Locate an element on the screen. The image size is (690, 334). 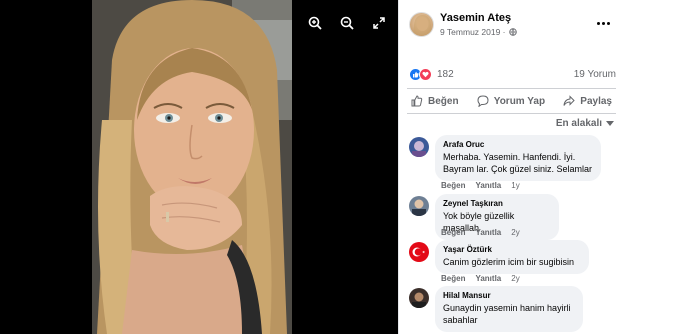
sort-label: En alakalı is located at coordinates (578, 123).